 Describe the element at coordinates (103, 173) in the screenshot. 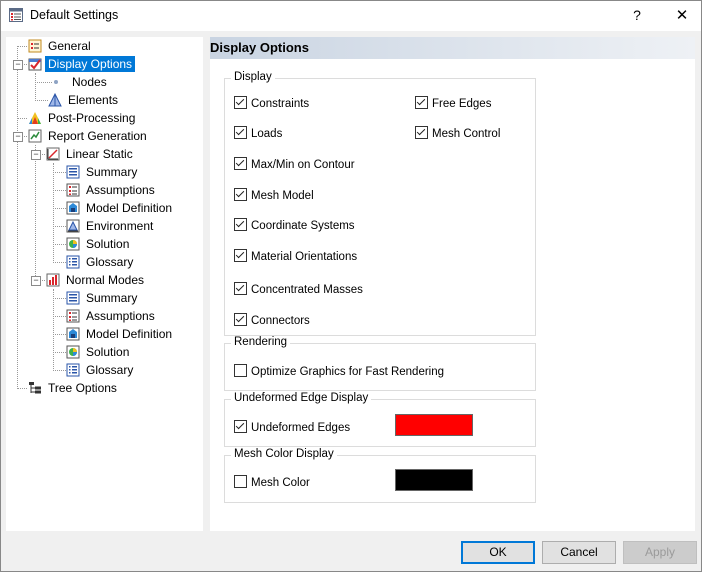

I see `tree-item-ls-summary: Summary` at that location.